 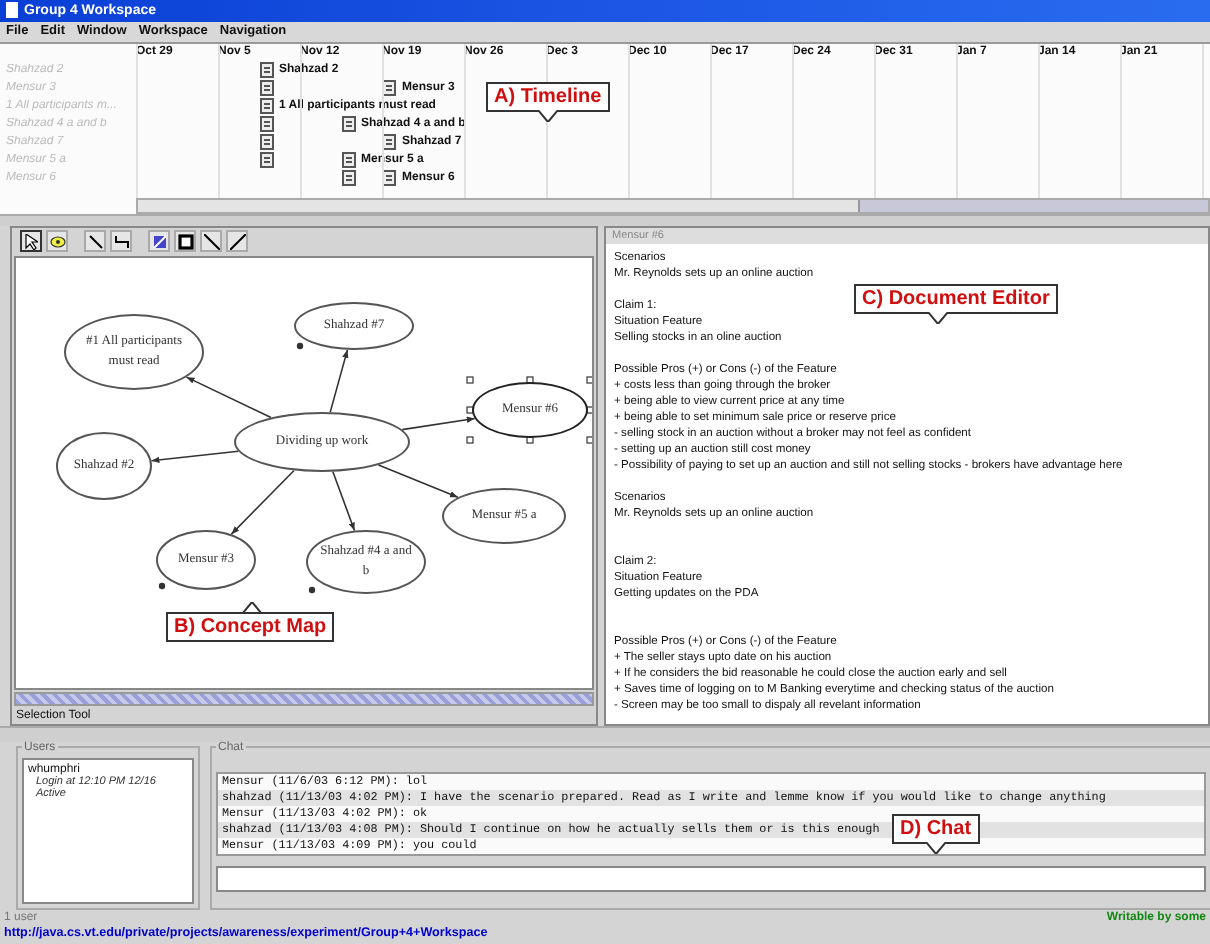 What do you see at coordinates (57, 241) in the screenshot?
I see `eye-tool-icon` at bounding box center [57, 241].